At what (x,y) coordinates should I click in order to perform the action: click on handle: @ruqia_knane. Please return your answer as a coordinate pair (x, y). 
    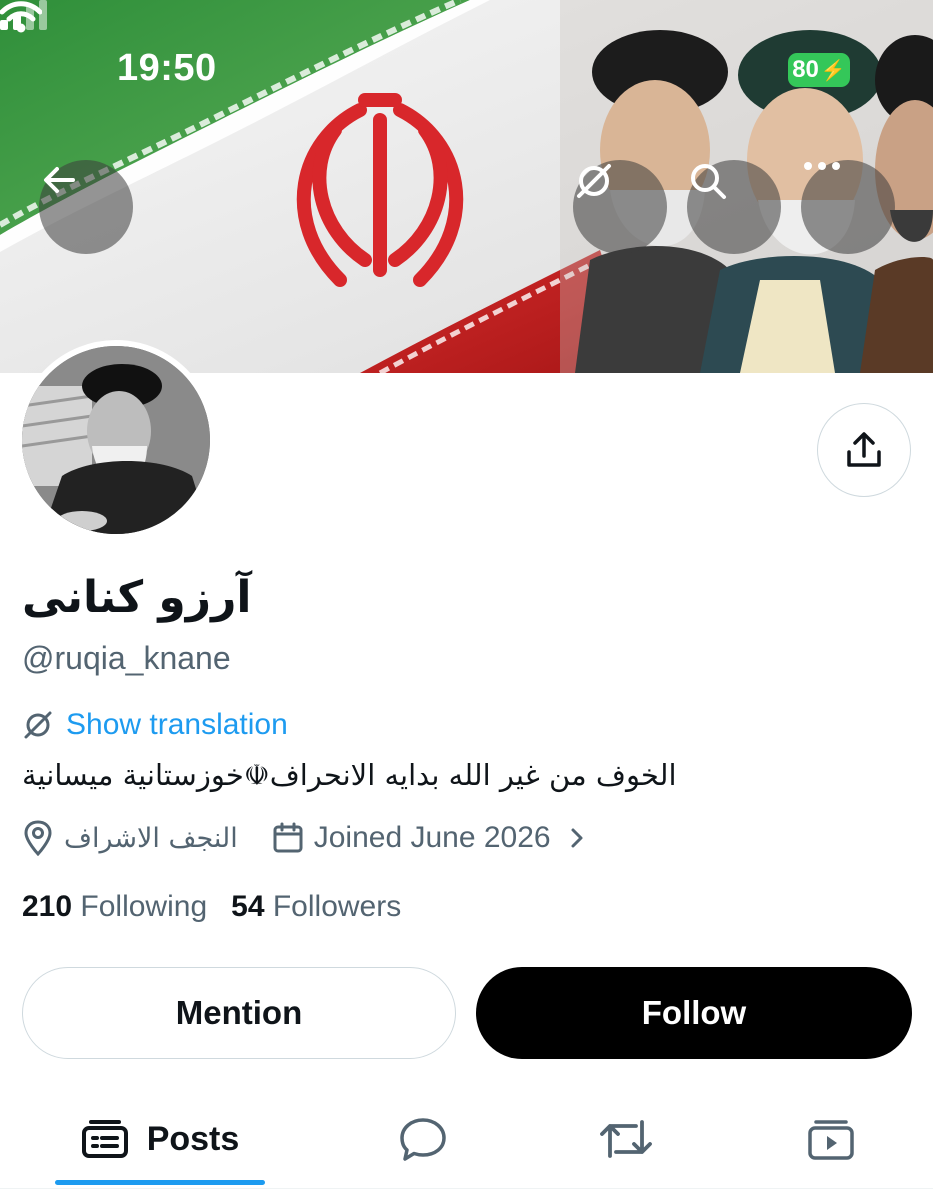
    Looking at the image, I should click on (126, 658).